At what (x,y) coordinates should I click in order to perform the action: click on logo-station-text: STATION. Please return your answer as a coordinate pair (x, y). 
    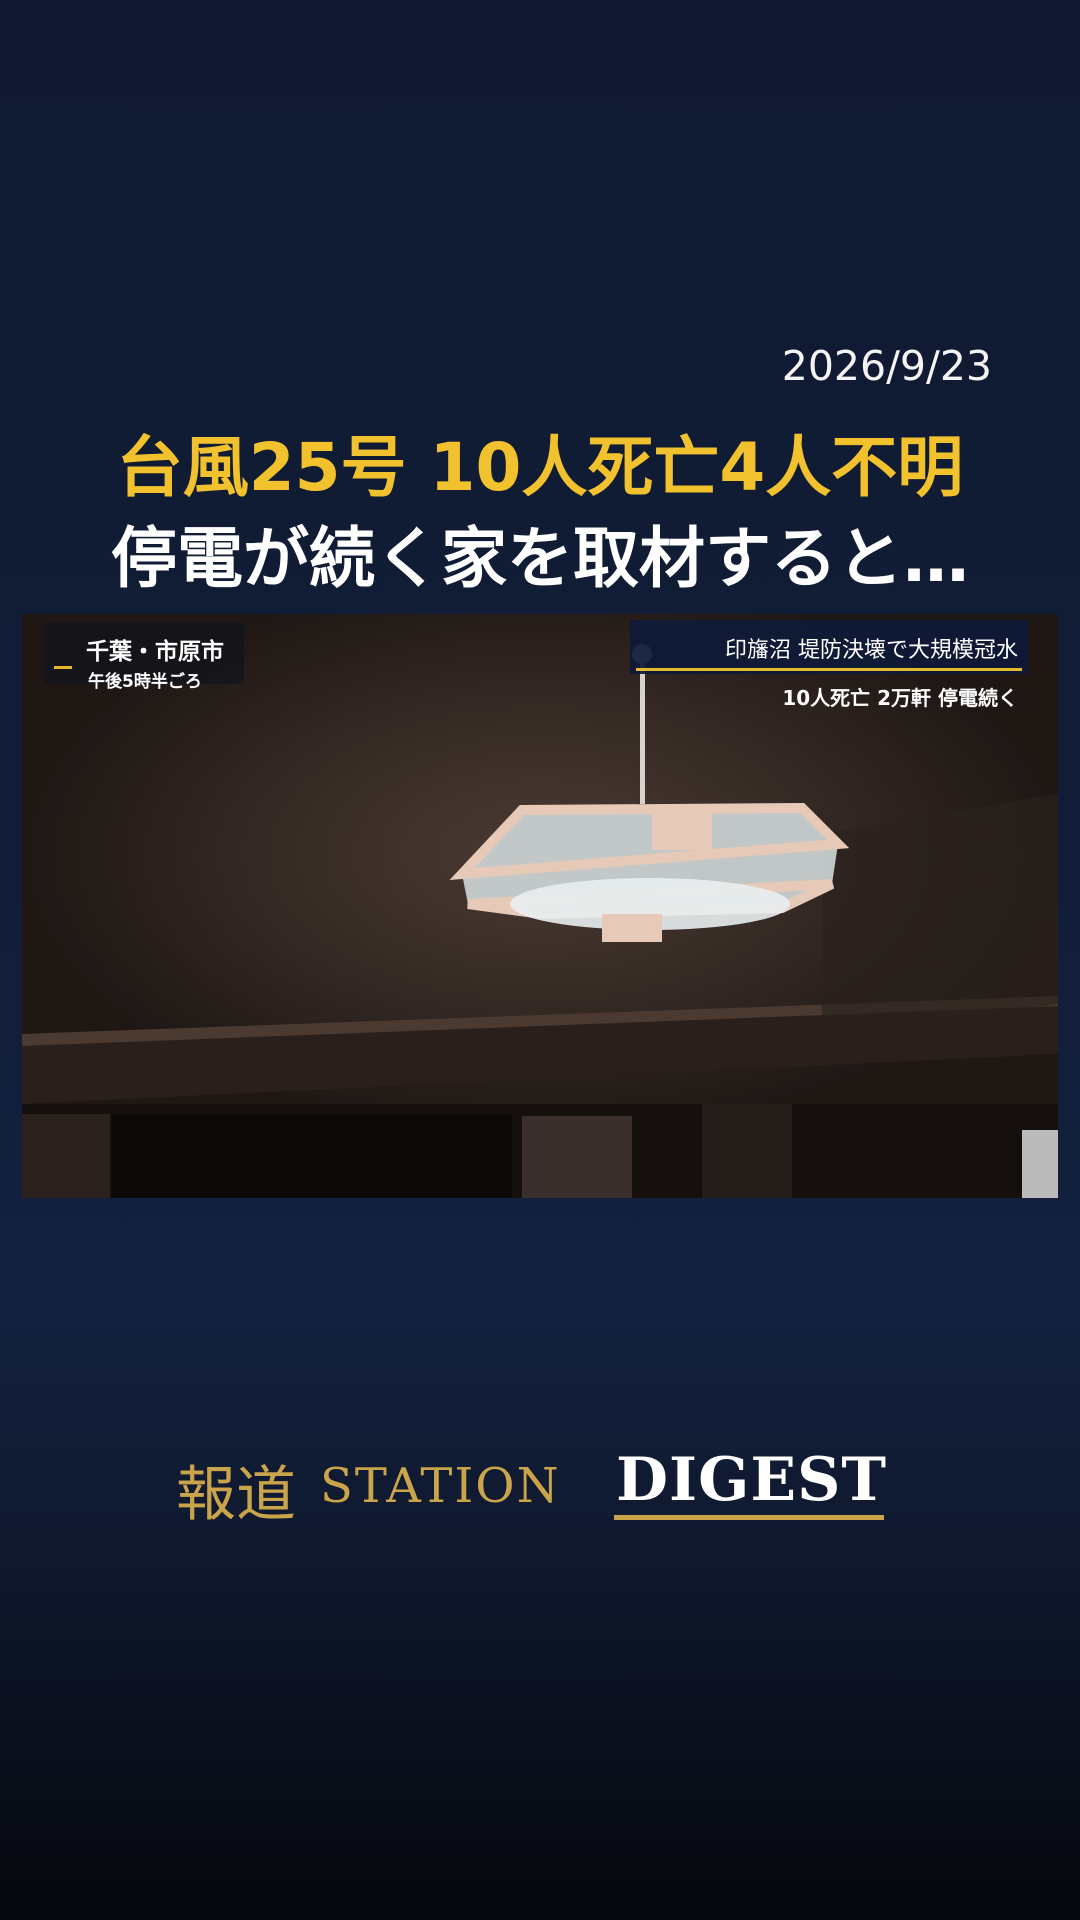
    Looking at the image, I should click on (440, 1486).